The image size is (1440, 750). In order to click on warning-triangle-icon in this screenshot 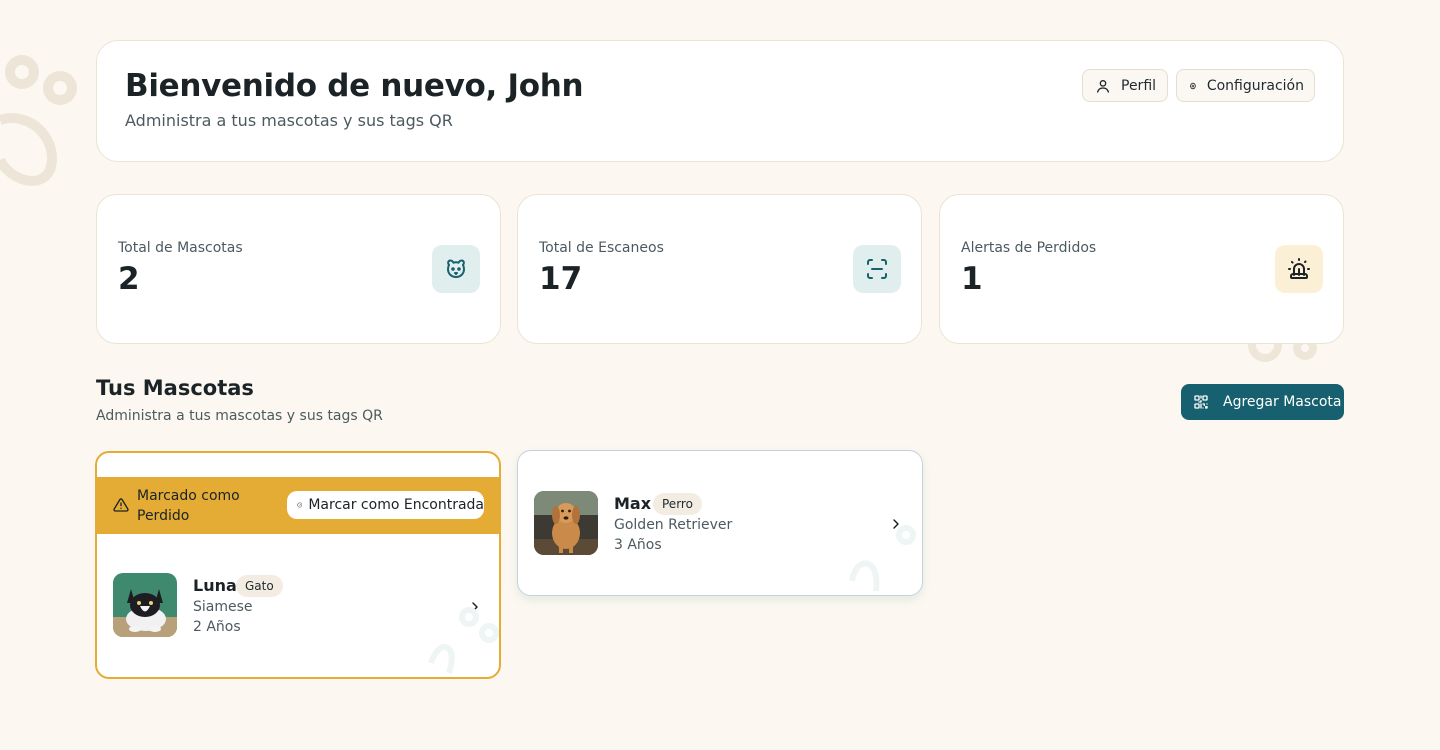, I will do `click(121, 505)`.